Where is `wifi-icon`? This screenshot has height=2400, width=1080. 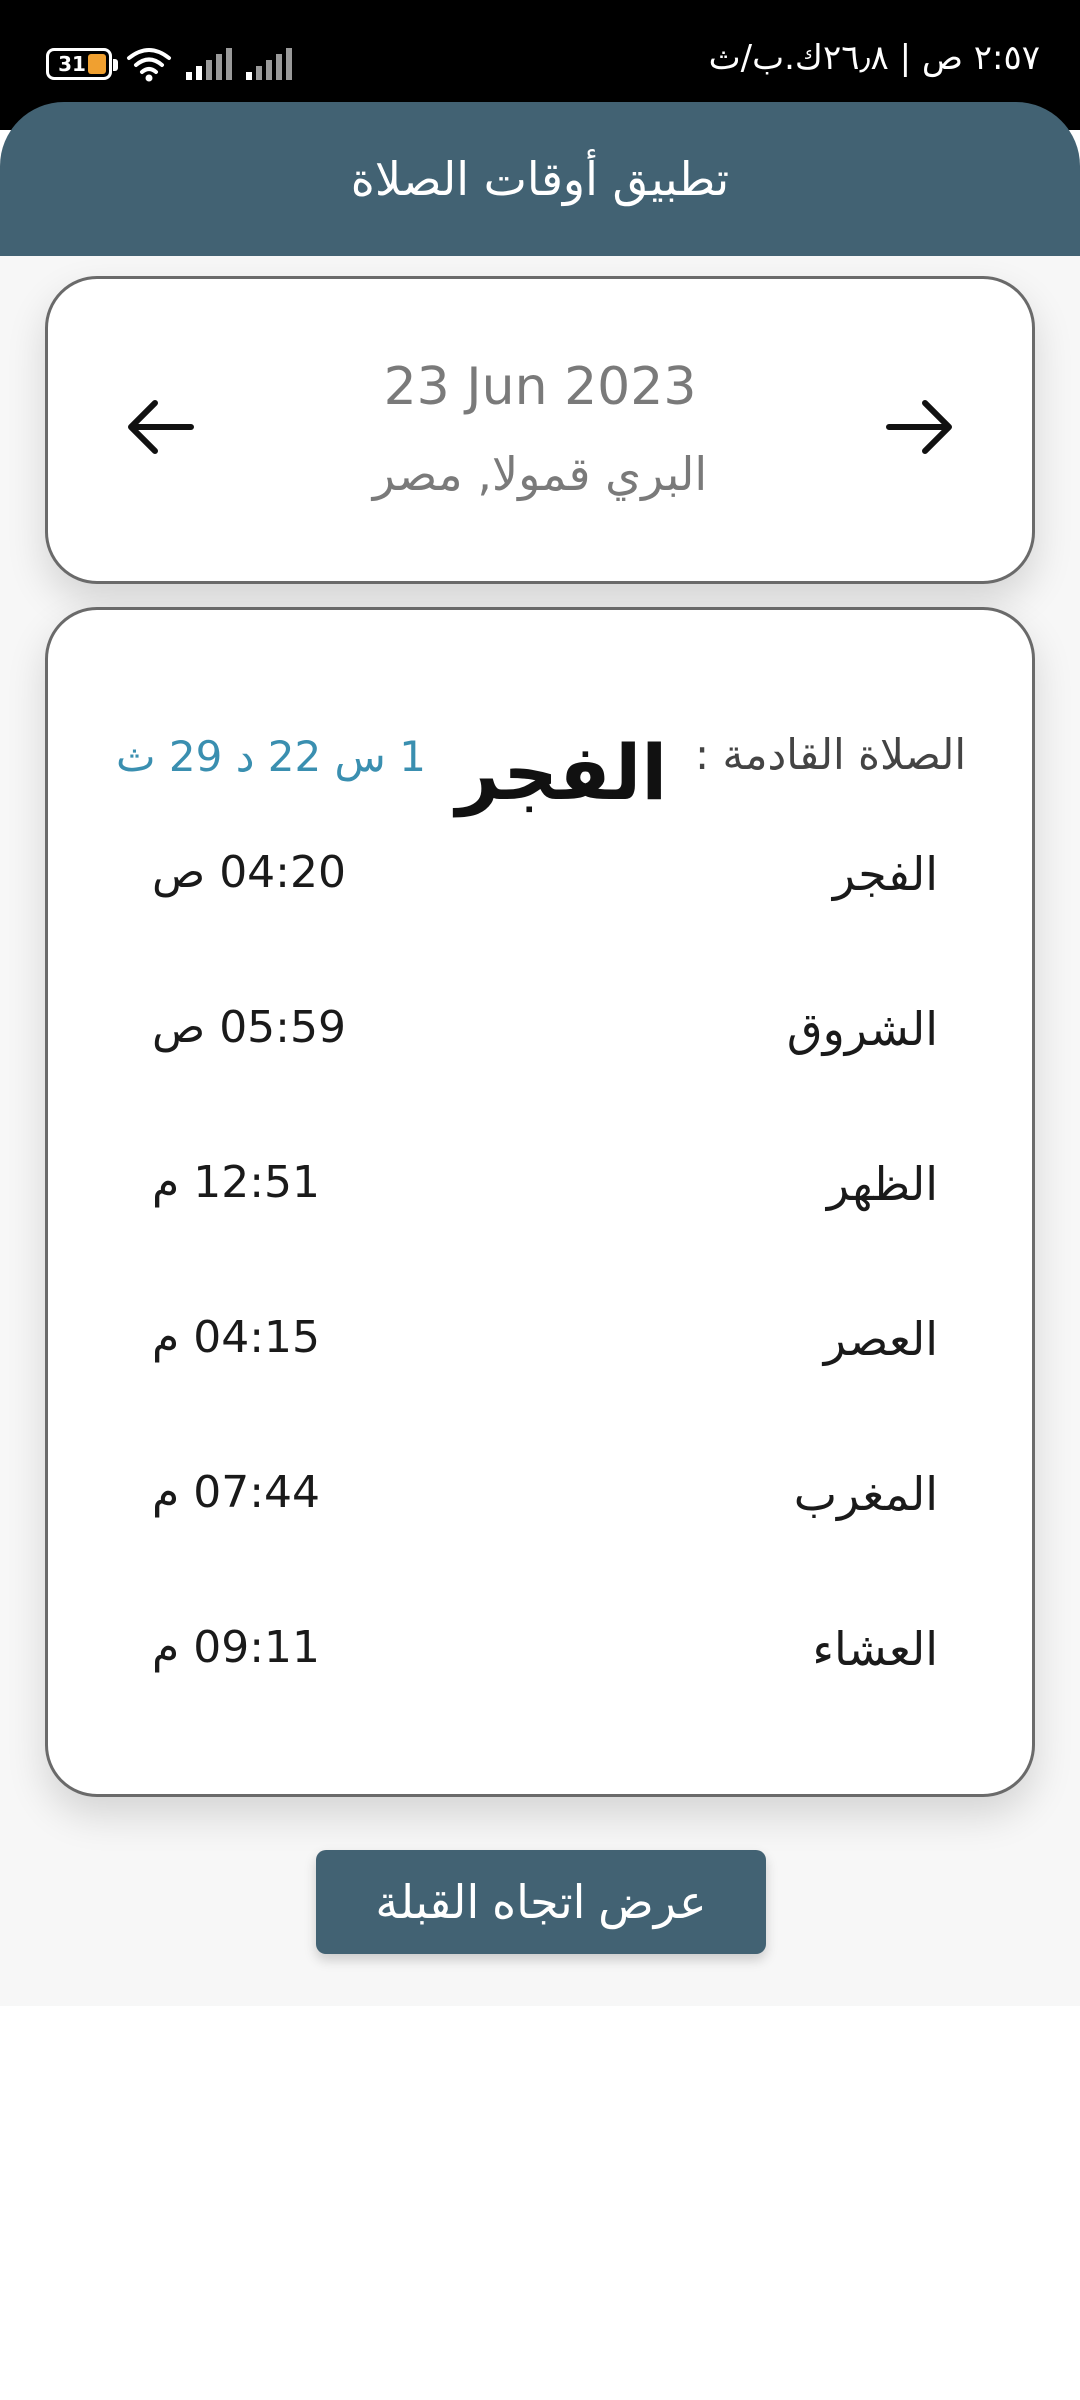
wifi-icon is located at coordinates (149, 65).